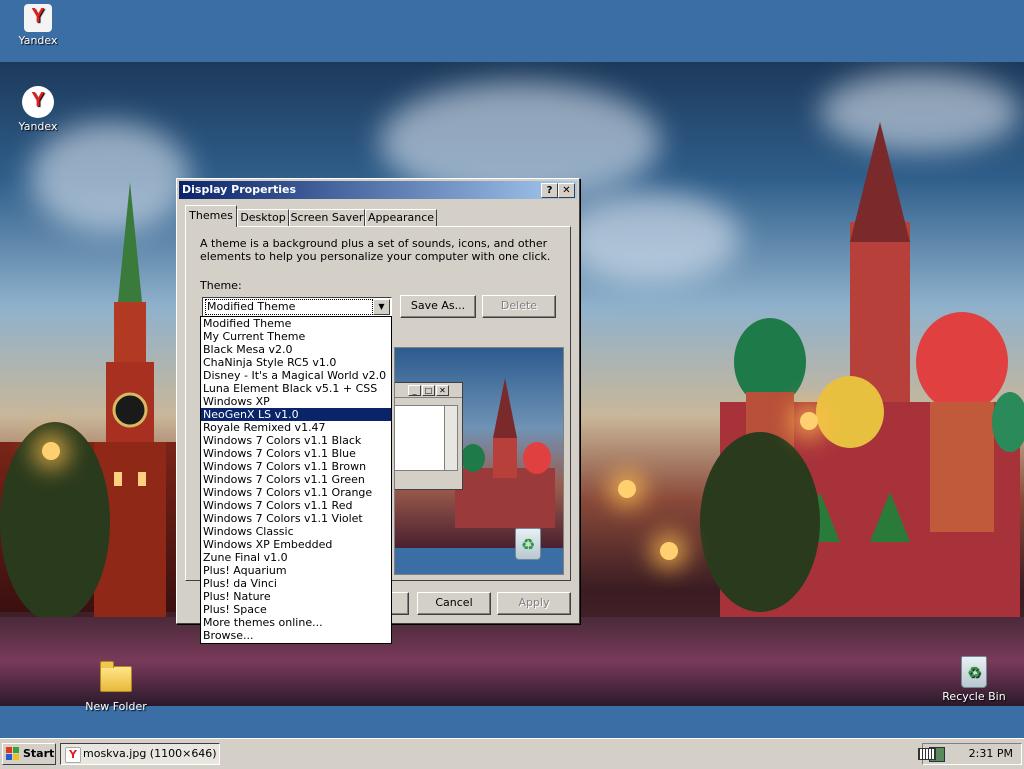 The width and height of the screenshot is (1024, 769). What do you see at coordinates (296, 401) in the screenshot?
I see `theme-option: Windows XP` at bounding box center [296, 401].